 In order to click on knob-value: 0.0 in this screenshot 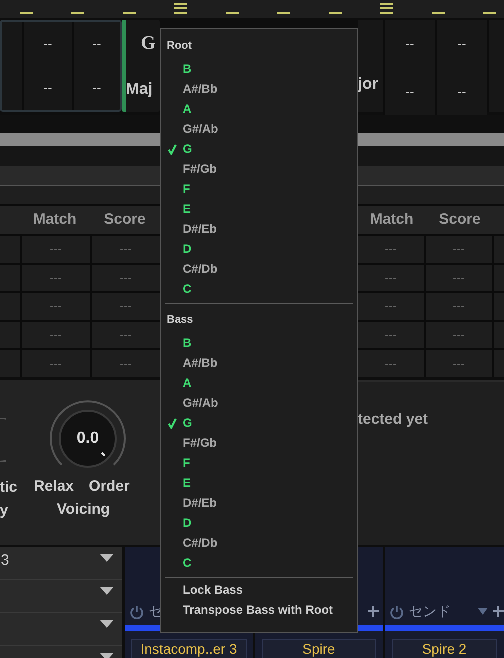, I will do `click(88, 438)`.